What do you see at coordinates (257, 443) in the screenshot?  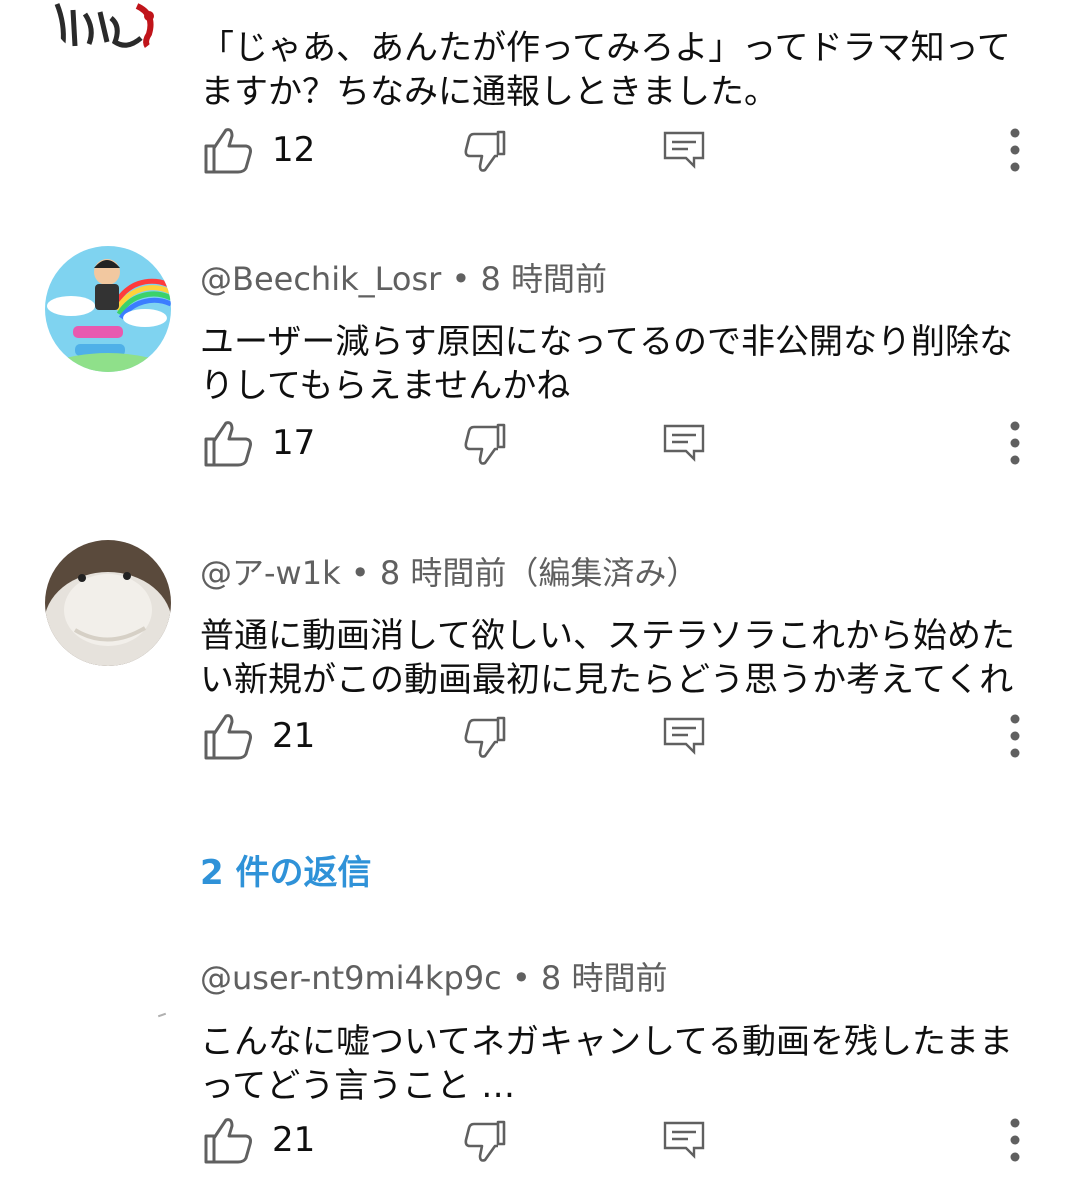 I see `like-button: 17` at bounding box center [257, 443].